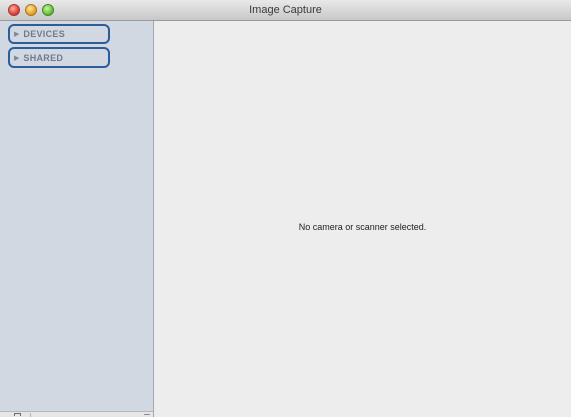 This screenshot has width=571, height=417. I want to click on title-bar: Image Capture, so click(285, 10).